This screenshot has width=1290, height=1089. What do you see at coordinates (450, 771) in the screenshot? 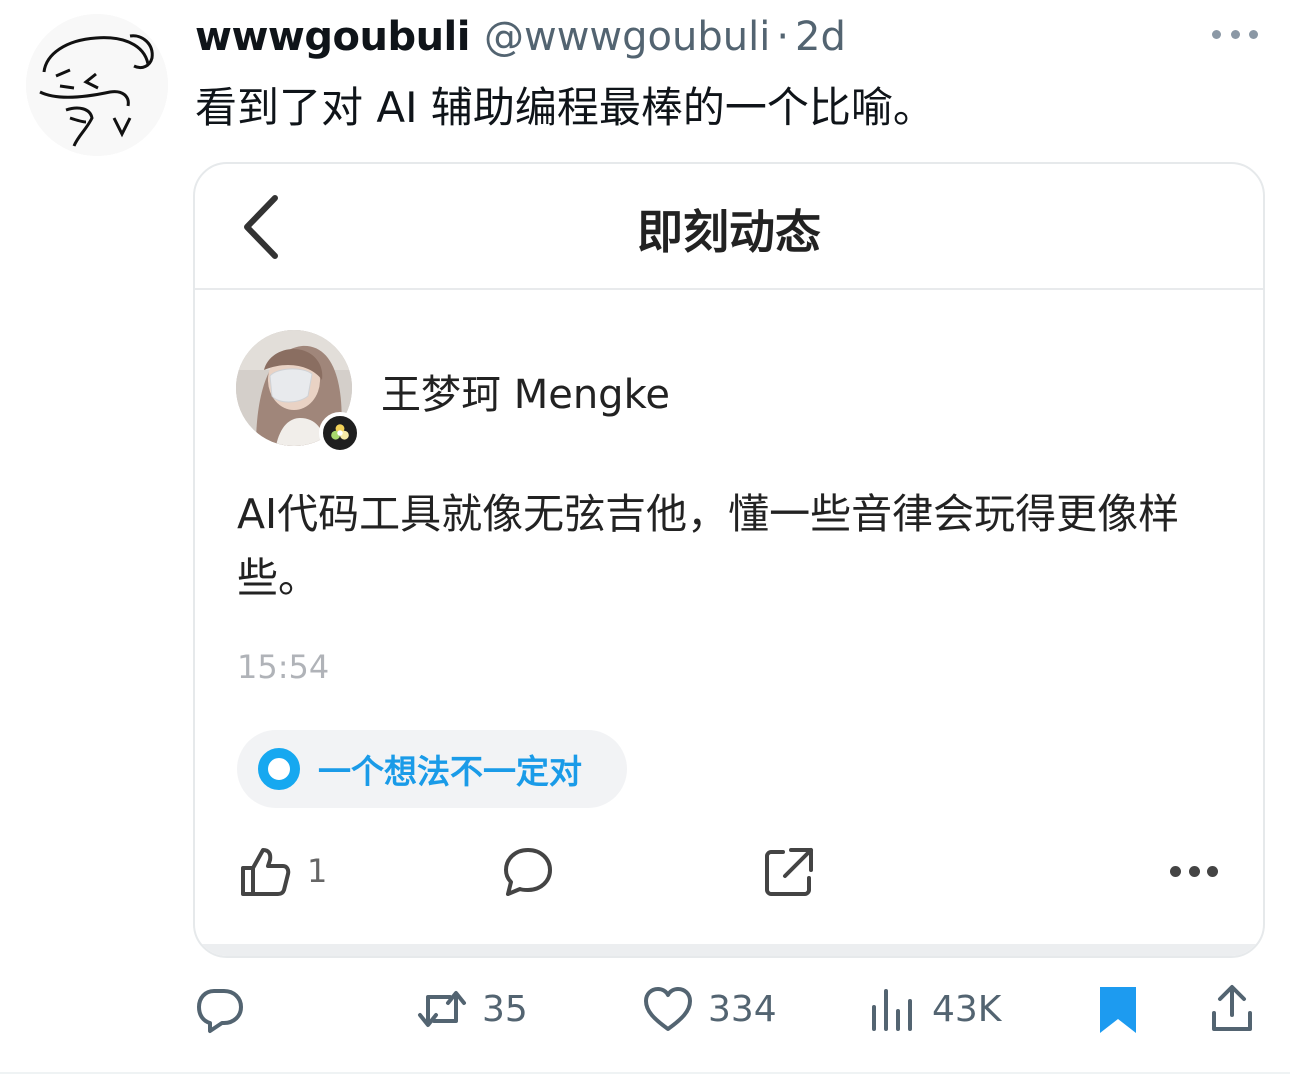
I see `topic-label: 一个想法不一定对` at bounding box center [450, 771].